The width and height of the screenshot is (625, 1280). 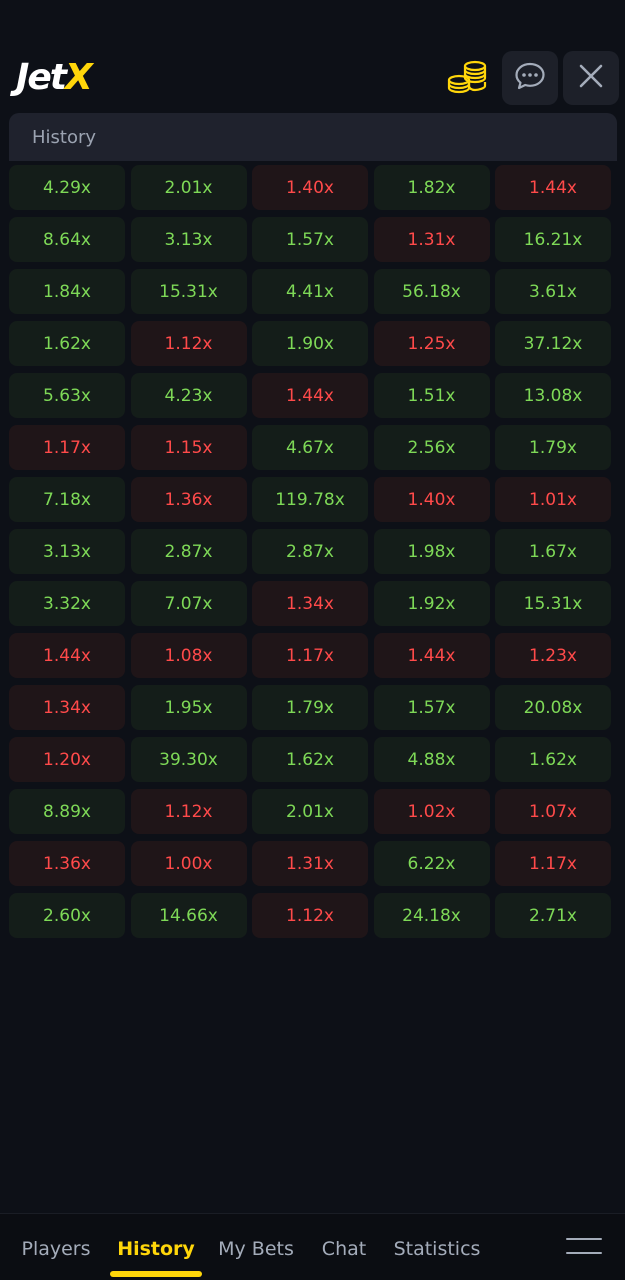 I want to click on bottom-nav: Players History My Bets Chat Statistics, so click(x=312, y=1246).